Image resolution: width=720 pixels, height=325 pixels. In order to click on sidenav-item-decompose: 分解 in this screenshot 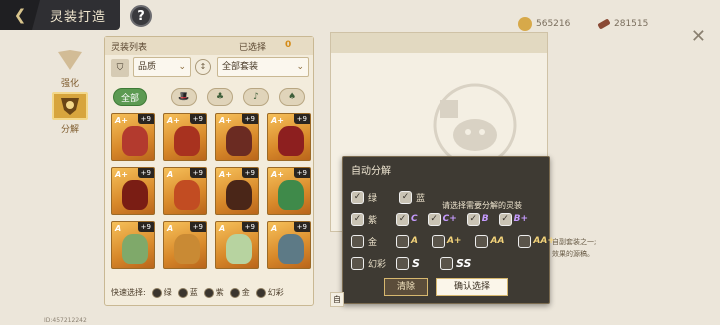, I will do `click(70, 113)`.